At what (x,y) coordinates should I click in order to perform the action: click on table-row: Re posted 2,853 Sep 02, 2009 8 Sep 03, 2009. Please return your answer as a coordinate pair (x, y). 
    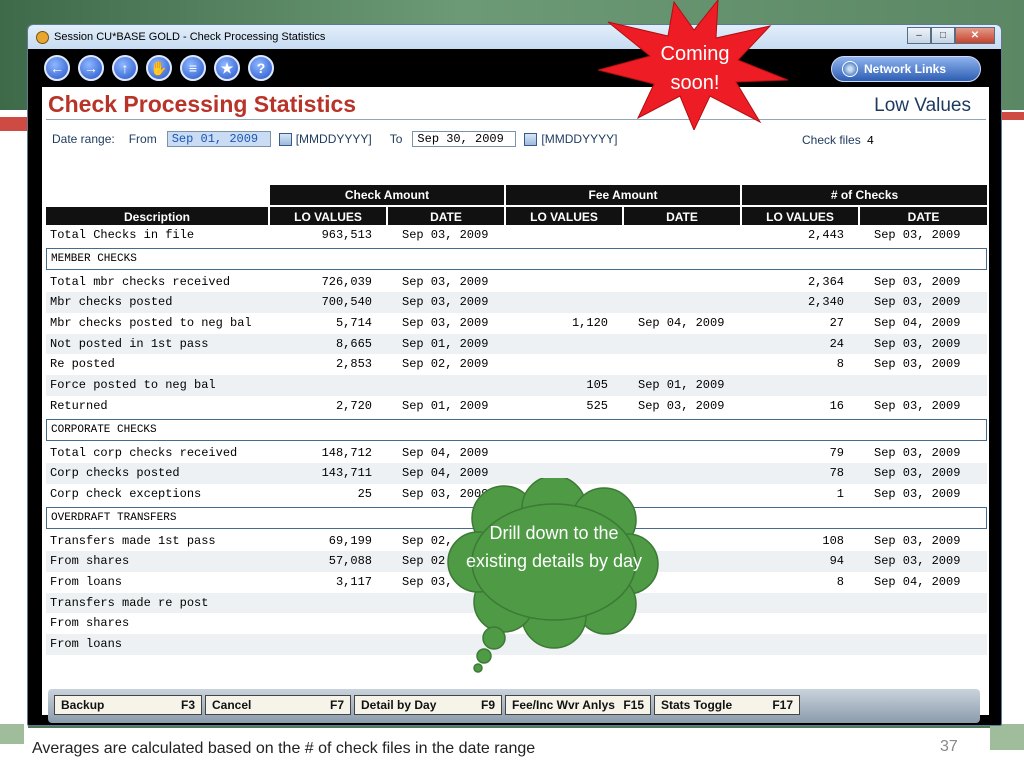
    Looking at the image, I should click on (516, 364).